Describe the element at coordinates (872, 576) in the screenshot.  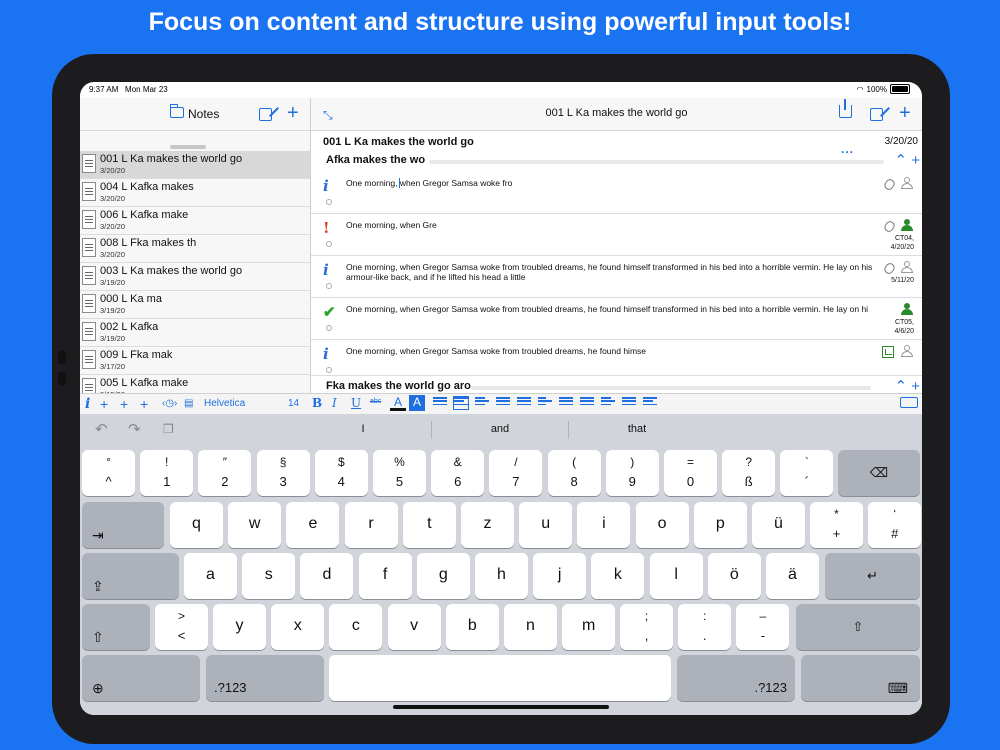
I see `return-key: ↵` at that location.